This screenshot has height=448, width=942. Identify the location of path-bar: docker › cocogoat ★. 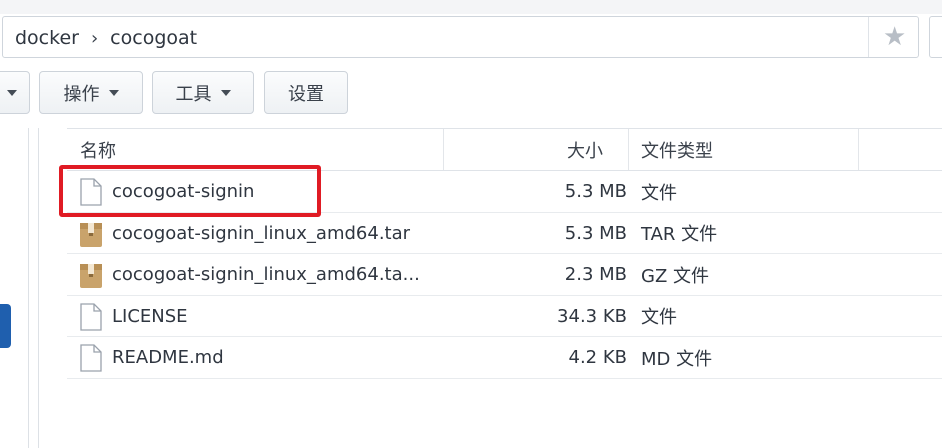
(460, 37).